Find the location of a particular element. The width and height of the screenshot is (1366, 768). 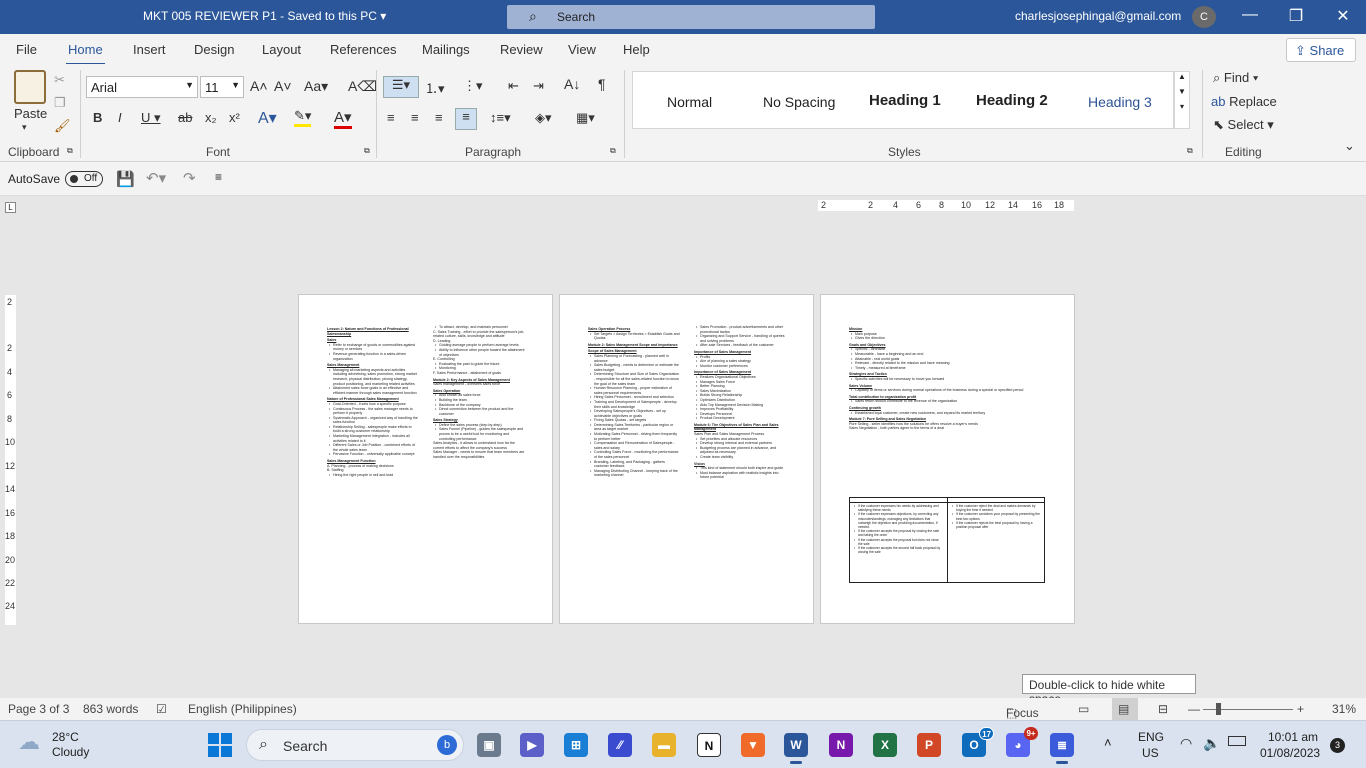

tab-selector-icon: L is located at coordinates (10, 207).